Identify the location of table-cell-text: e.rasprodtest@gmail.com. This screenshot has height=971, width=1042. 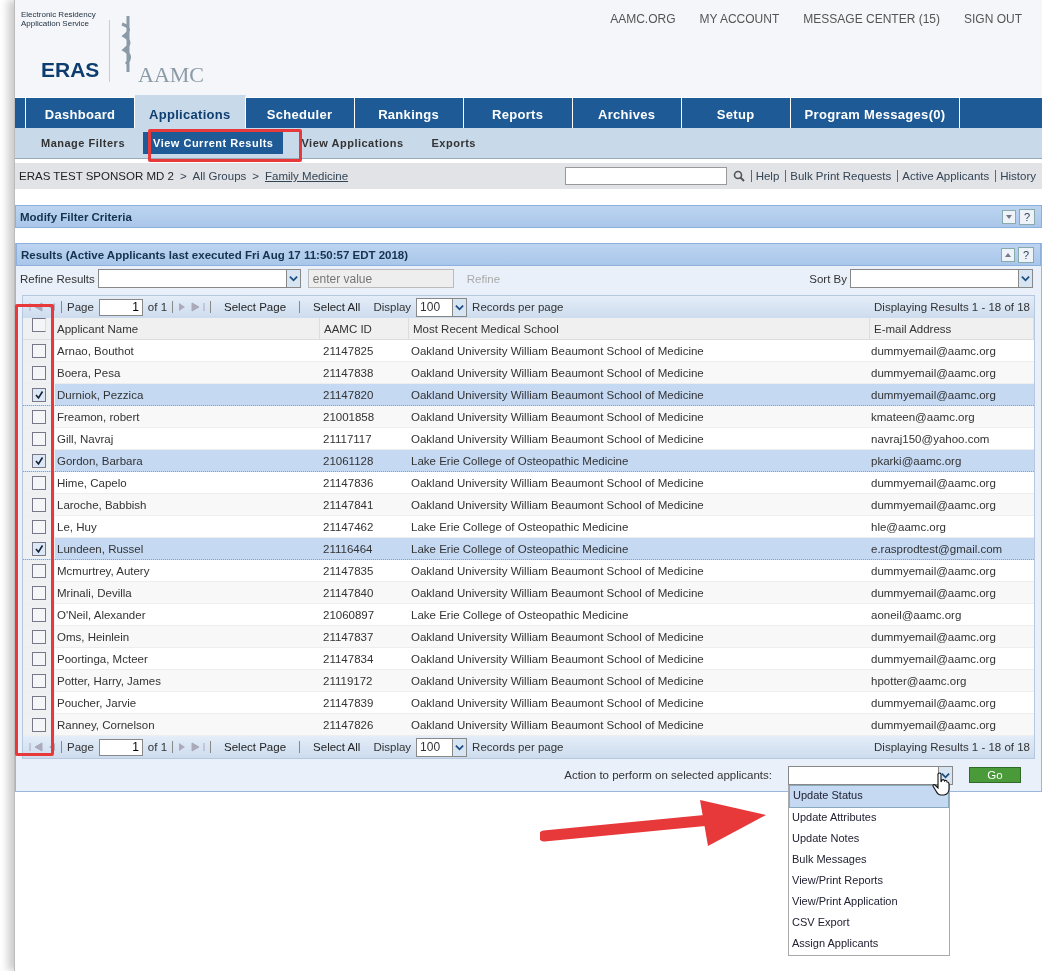
(937, 548).